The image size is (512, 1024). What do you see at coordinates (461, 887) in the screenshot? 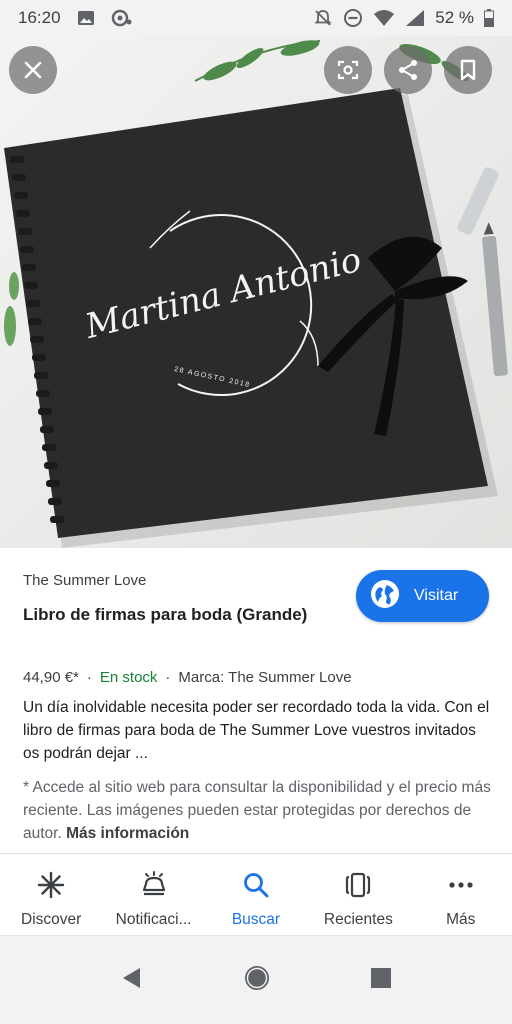
I see `more-icon` at bounding box center [461, 887].